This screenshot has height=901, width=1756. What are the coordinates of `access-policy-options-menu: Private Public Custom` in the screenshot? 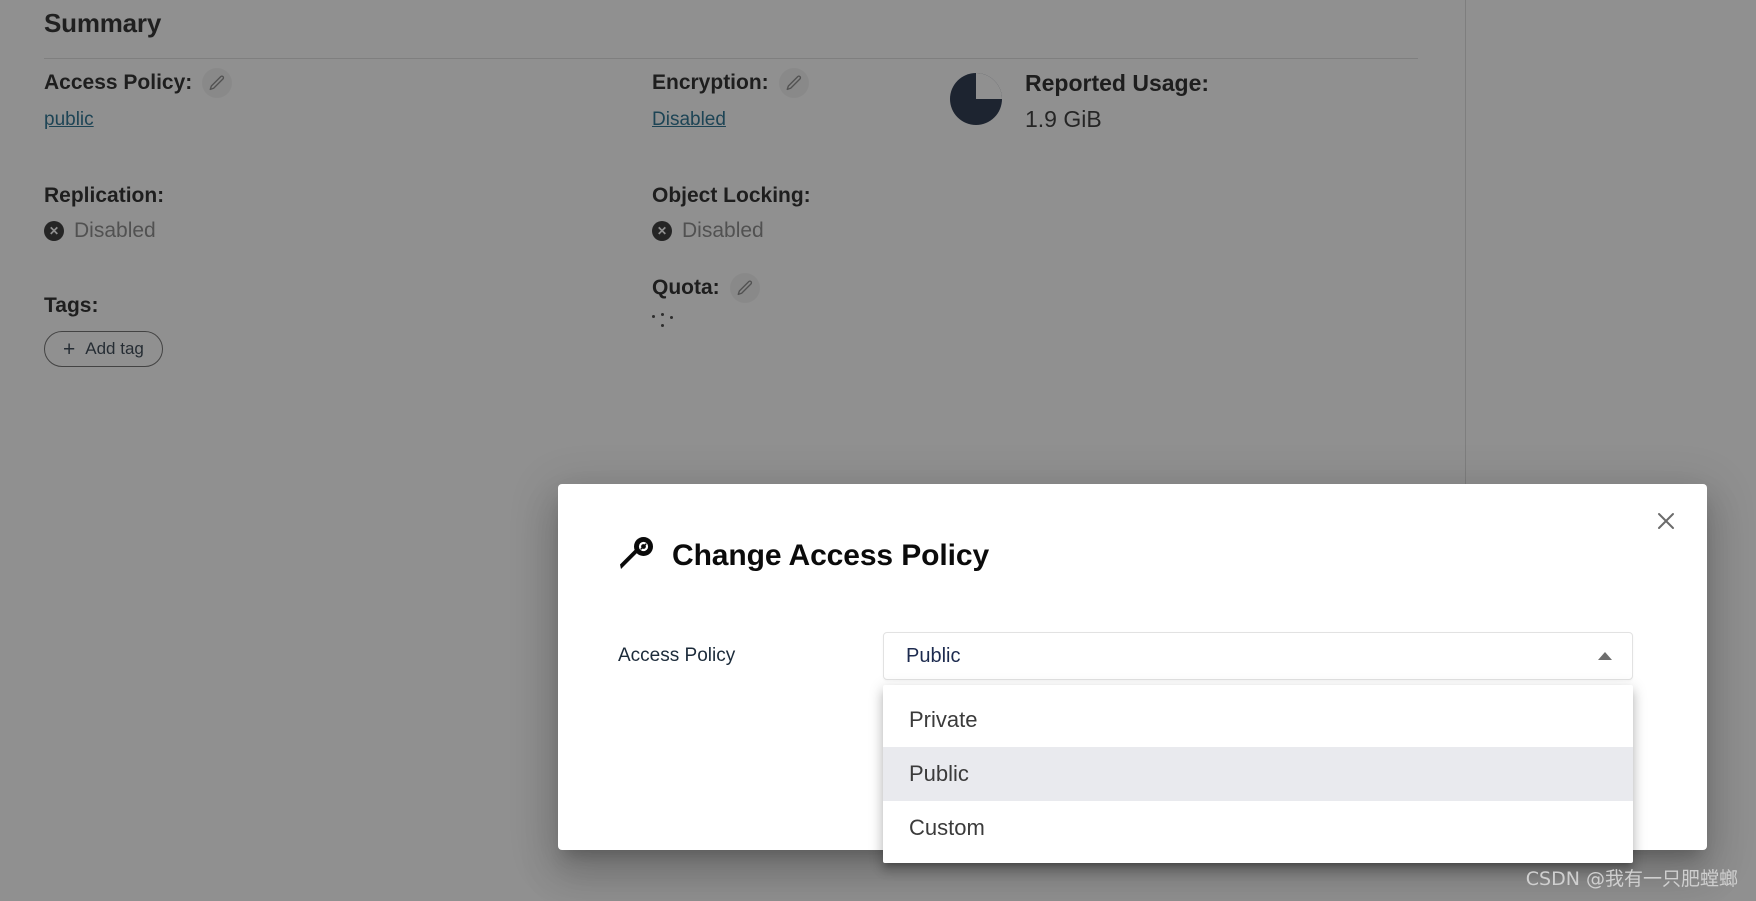 It's located at (1258, 774).